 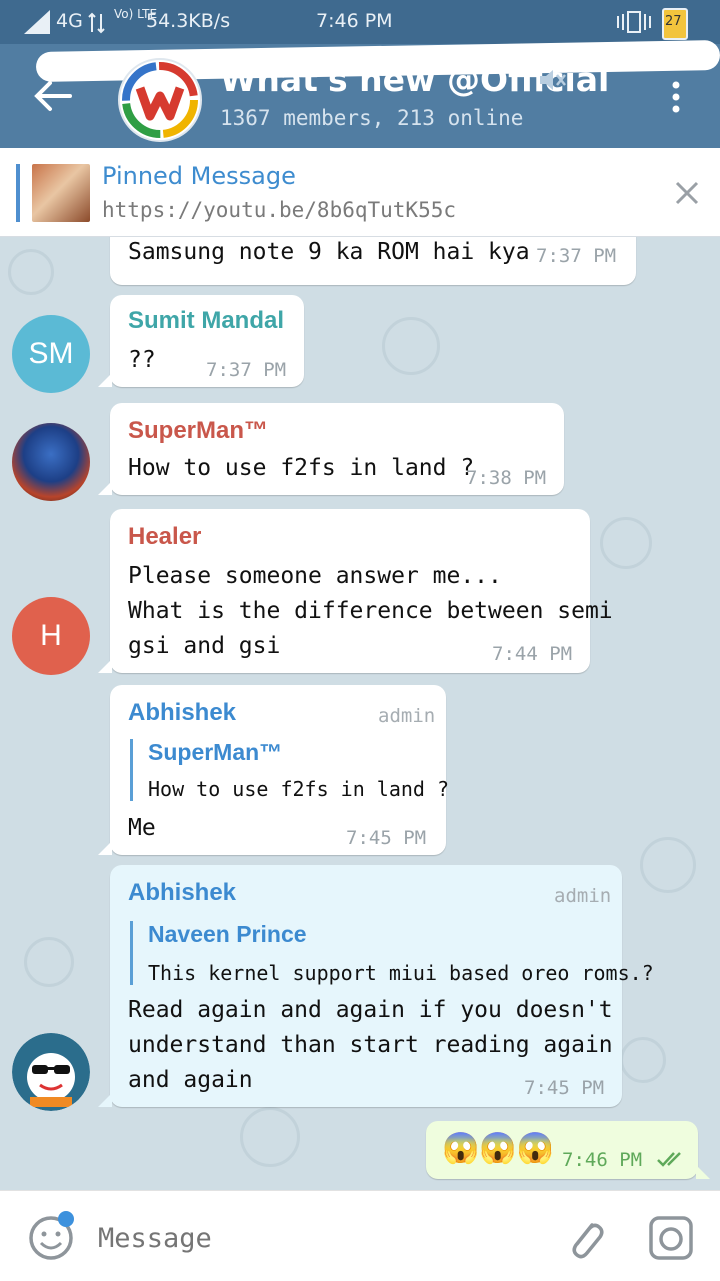 What do you see at coordinates (372, 118) in the screenshot?
I see `chat-subtitle: 1367 members, 213 online` at bounding box center [372, 118].